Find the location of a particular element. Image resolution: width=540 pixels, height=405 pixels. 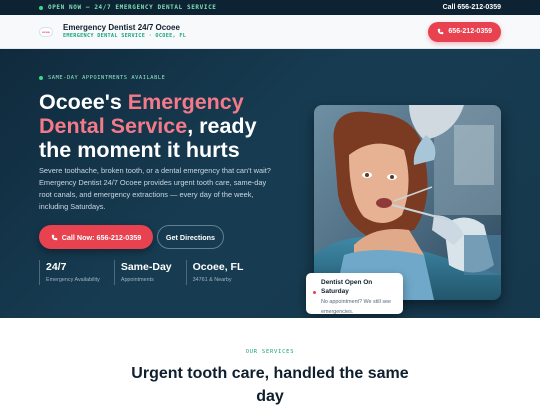

status-dot-icon is located at coordinates (41, 7).